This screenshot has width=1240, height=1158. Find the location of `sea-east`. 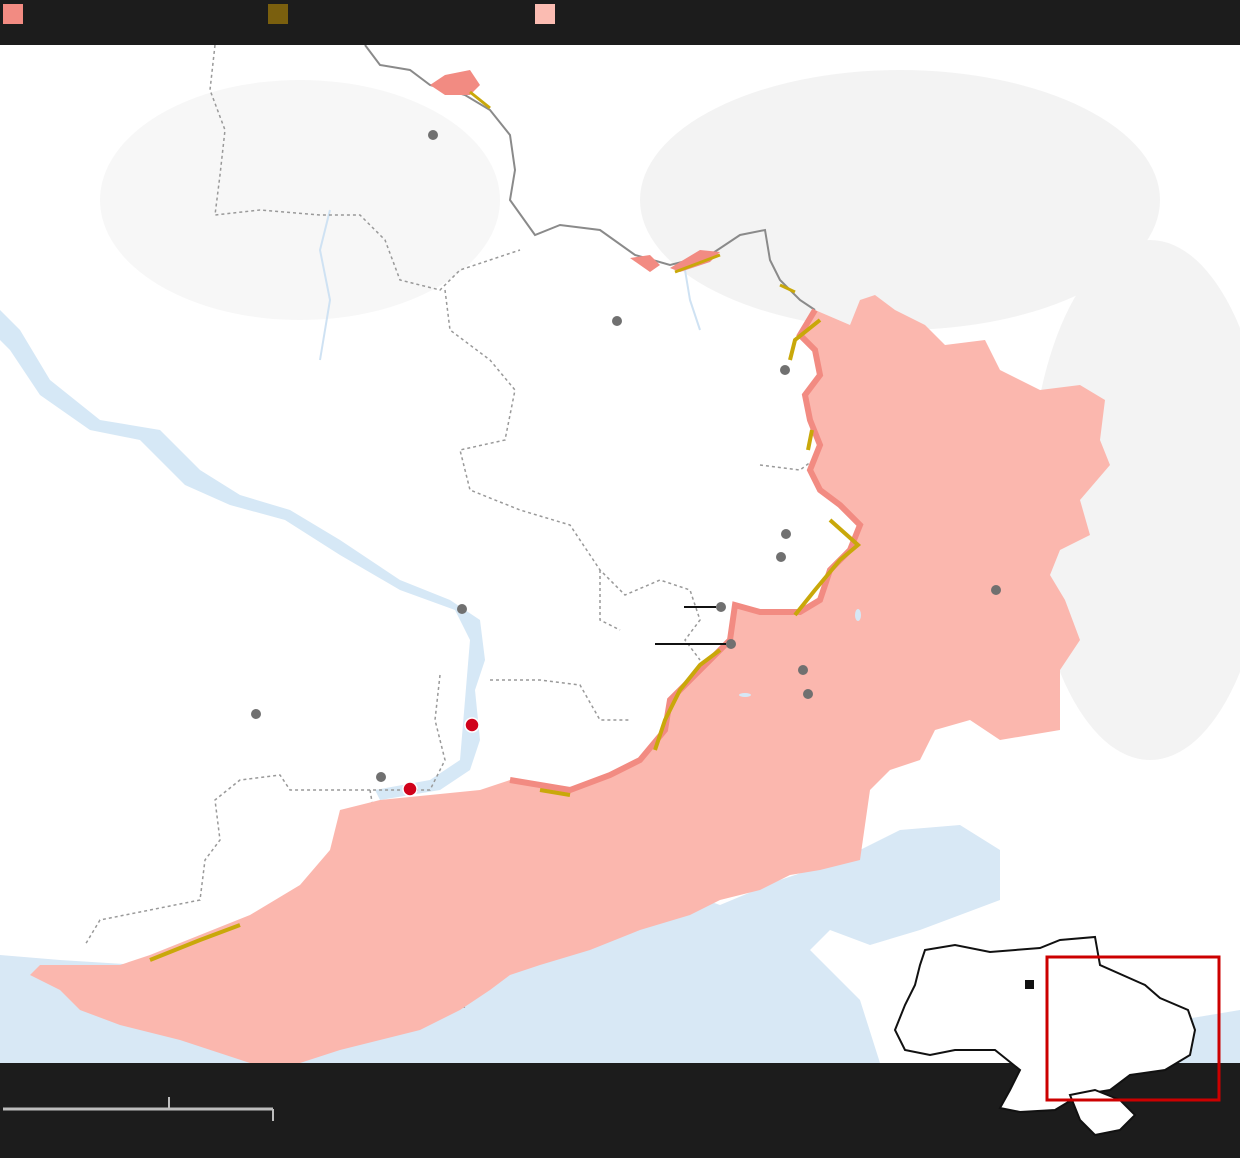

sea-east is located at coordinates (1150, 1036).